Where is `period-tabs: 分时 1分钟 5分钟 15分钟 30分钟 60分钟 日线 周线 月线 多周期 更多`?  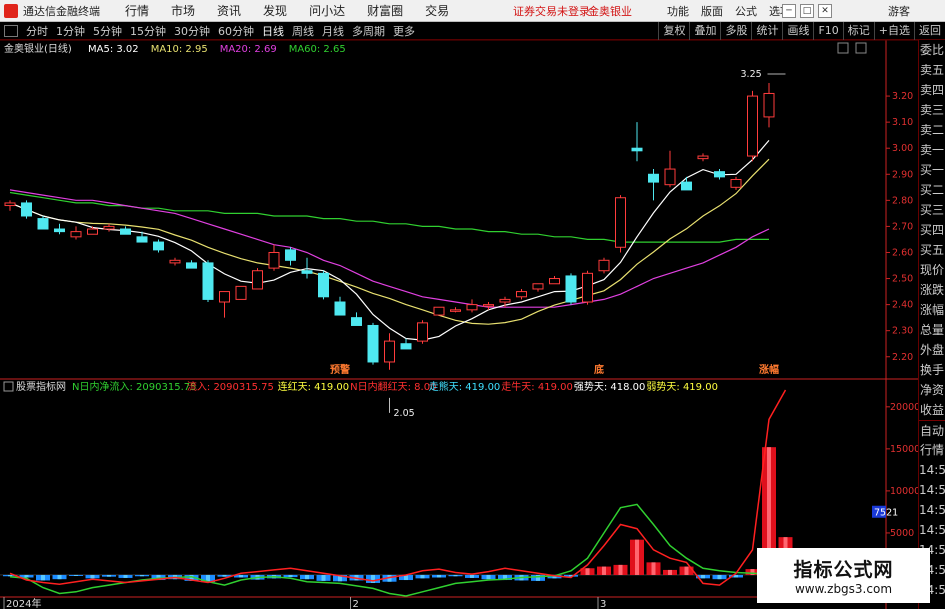 period-tabs: 分时 1分钟 5分钟 15分钟 30分钟 60分钟 日线 周线 月线 多周期 更多 is located at coordinates (220, 31).